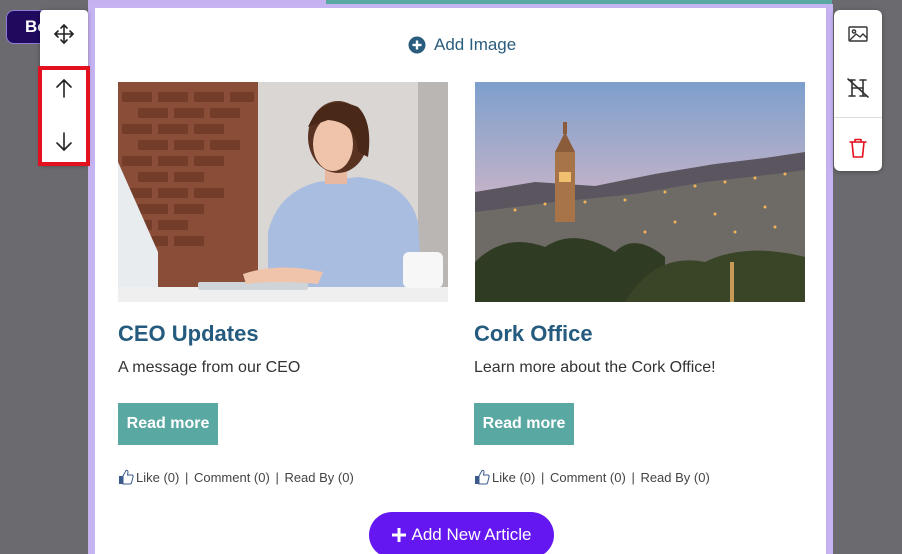 The height and width of the screenshot is (554, 902). I want to click on arrow-up-icon, so click(64, 88).